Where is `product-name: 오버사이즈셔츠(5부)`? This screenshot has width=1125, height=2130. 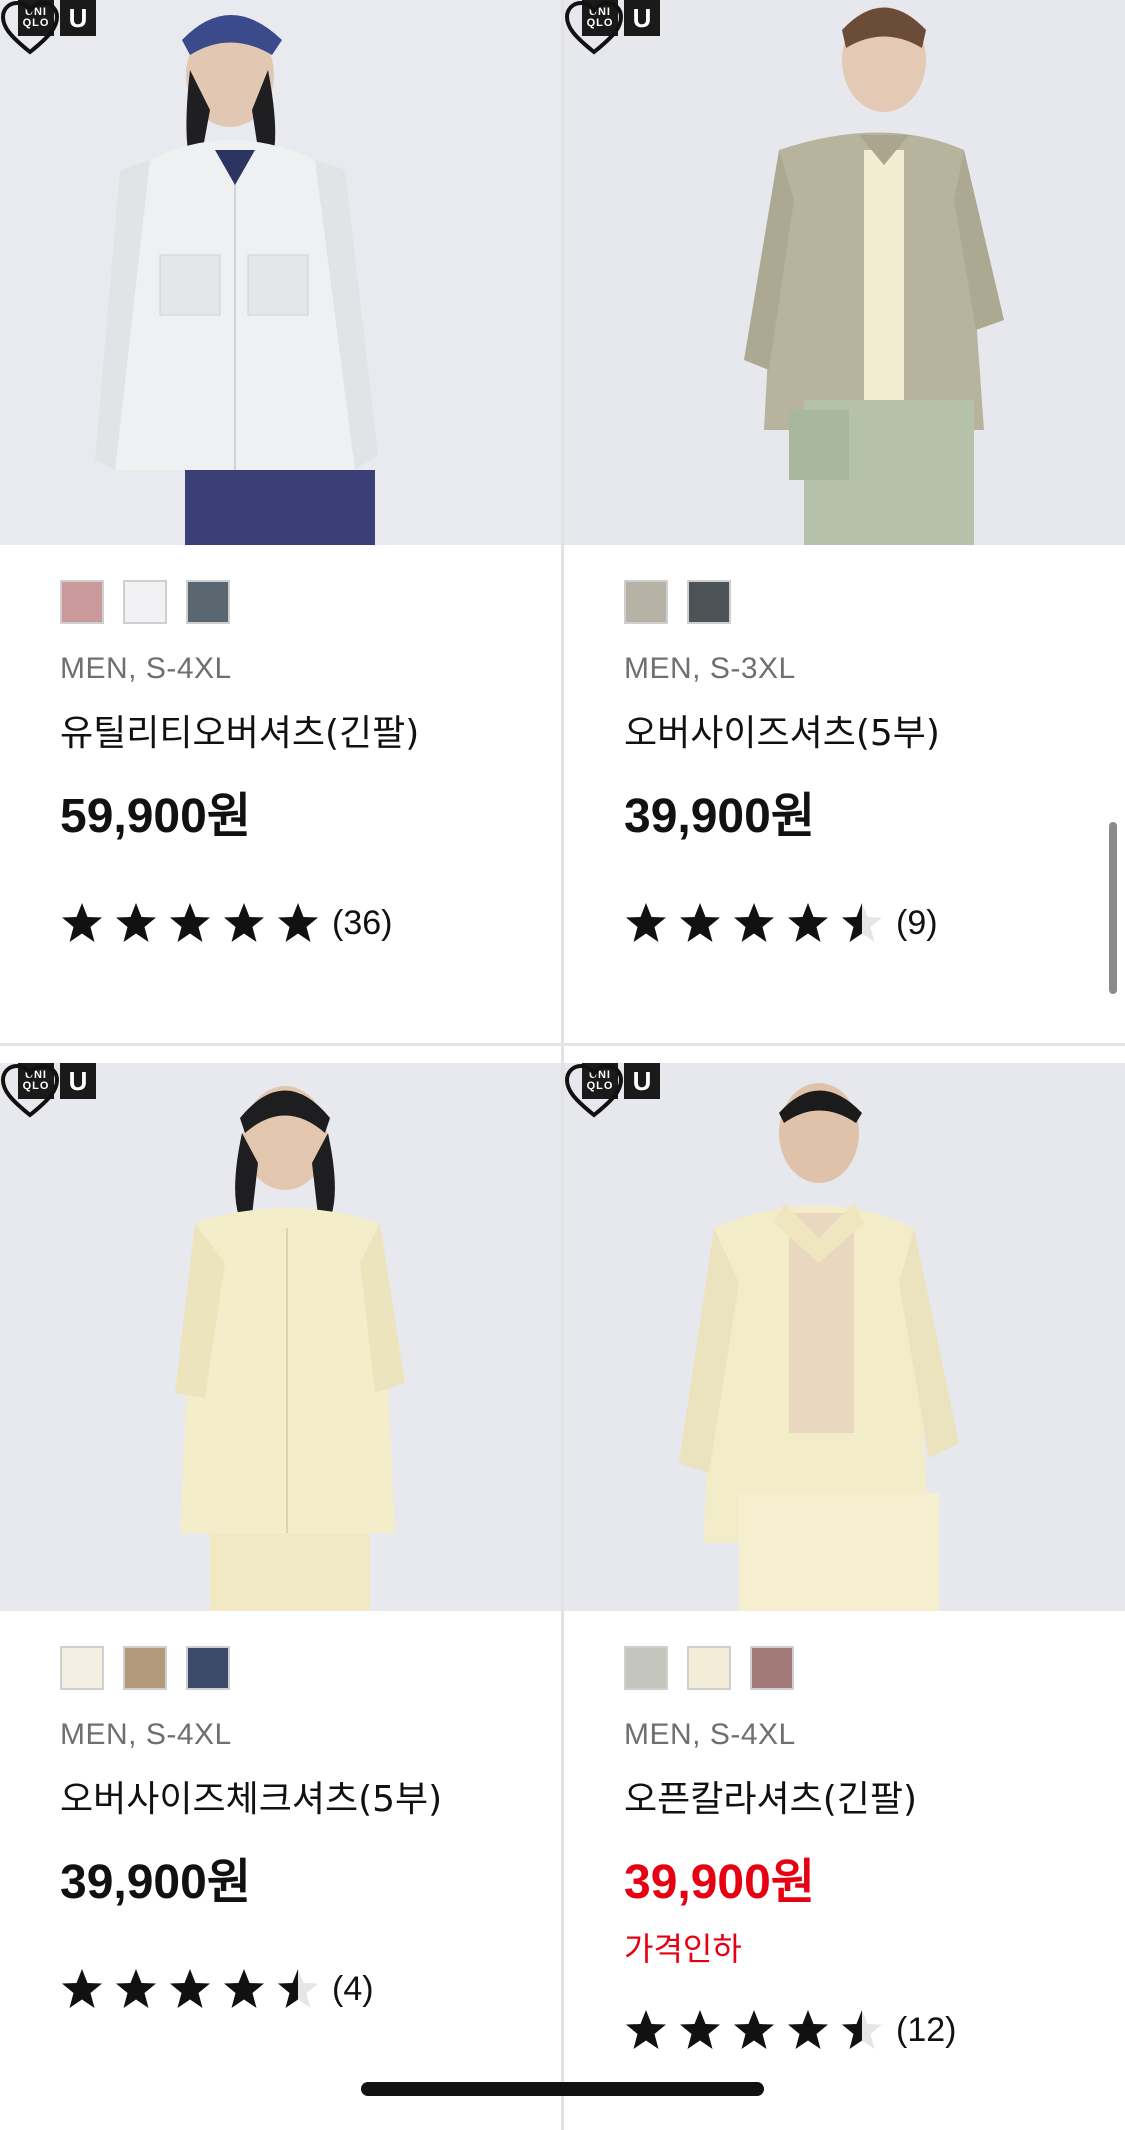
product-name: 오버사이즈셔츠(5부) is located at coordinates (874, 730).